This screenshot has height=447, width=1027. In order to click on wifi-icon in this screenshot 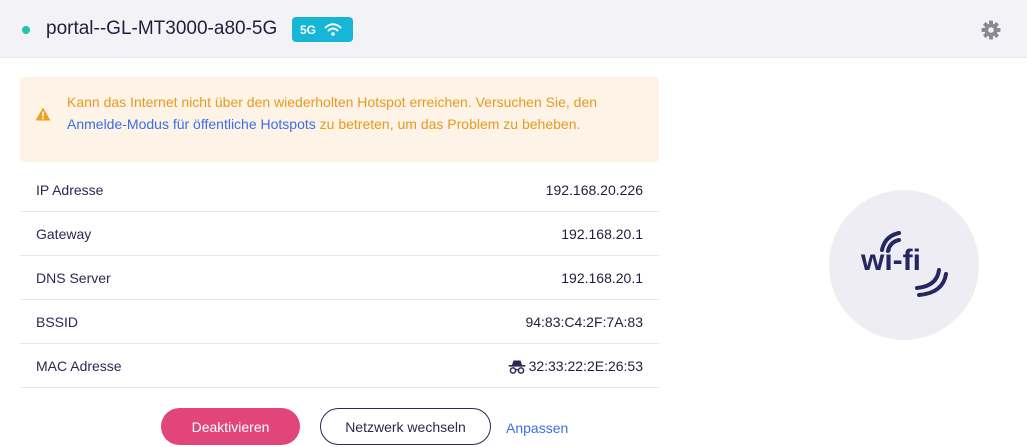, I will do `click(333, 29)`.